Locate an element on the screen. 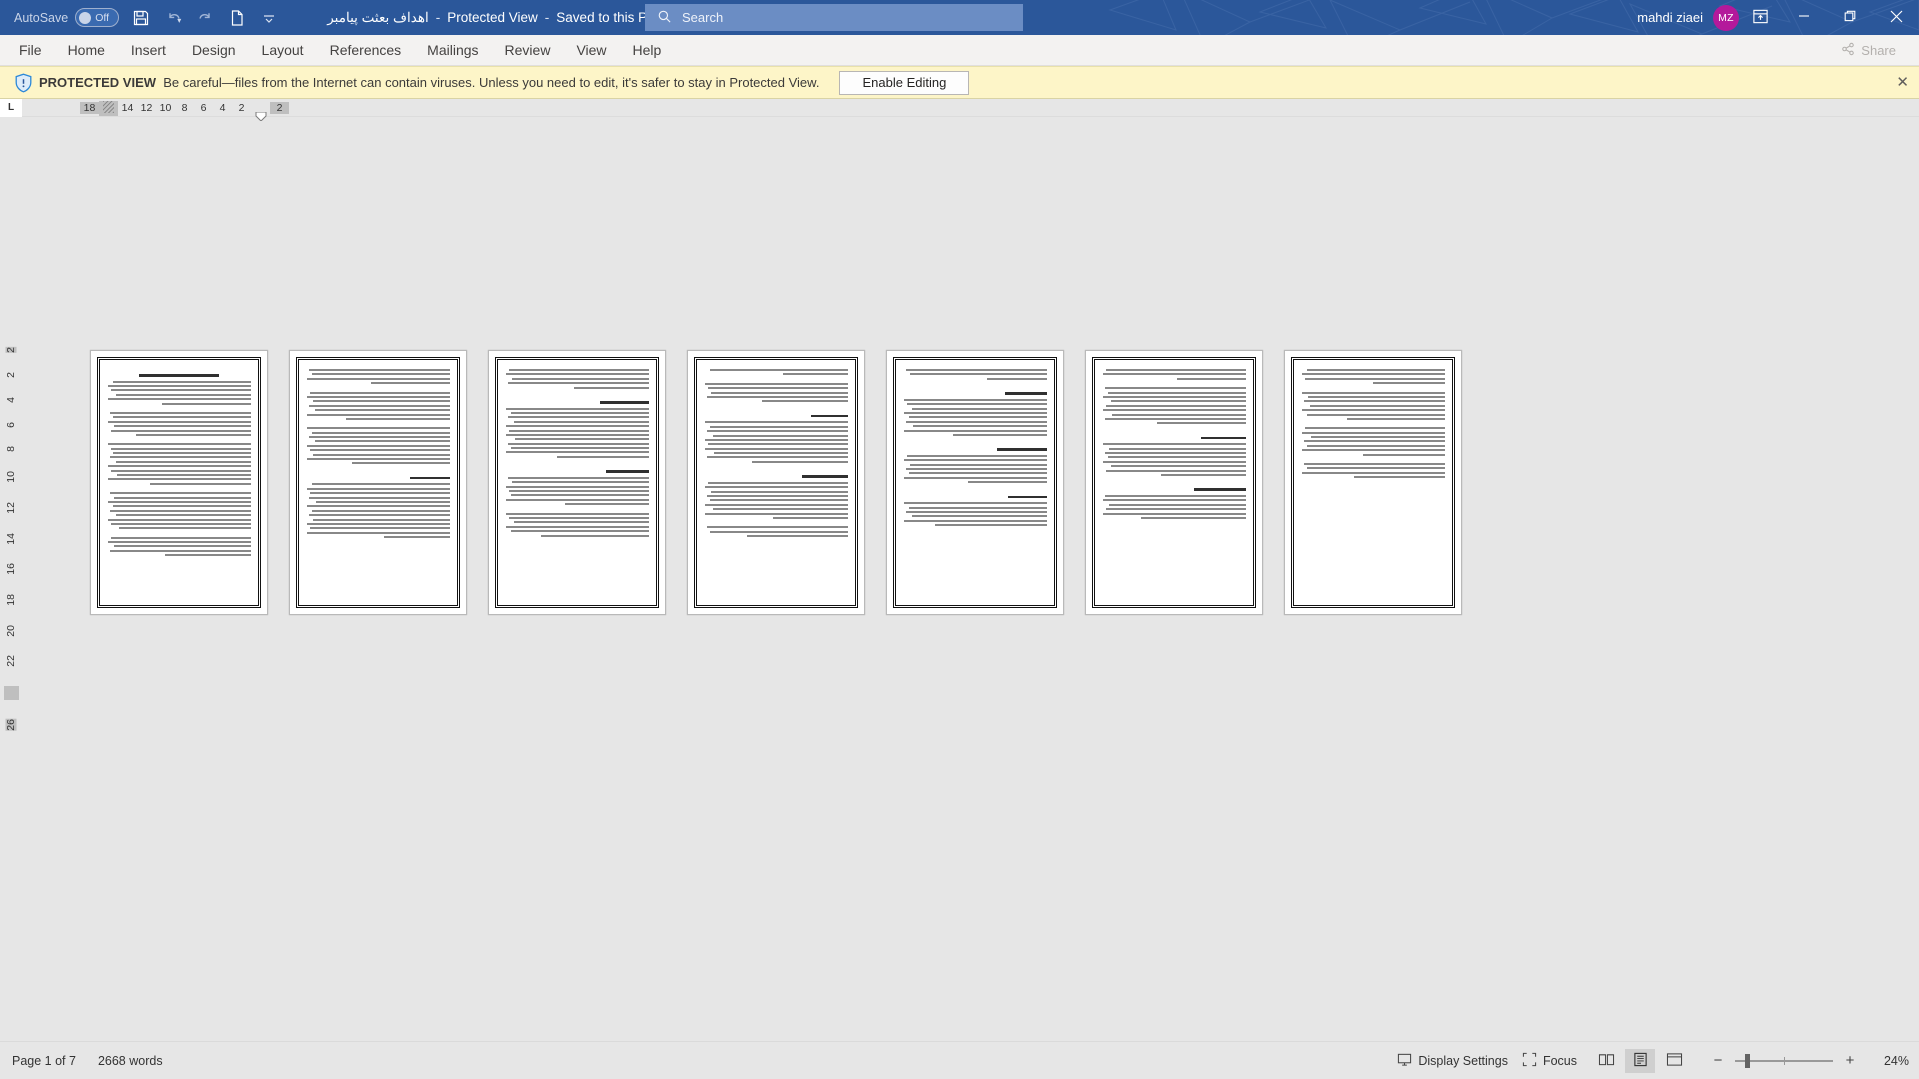 The width and height of the screenshot is (1919, 1079). vertical-ruler-track: 2 2 4 6 8 10 12 14 16 18 20 22 26 is located at coordinates (11, 539).